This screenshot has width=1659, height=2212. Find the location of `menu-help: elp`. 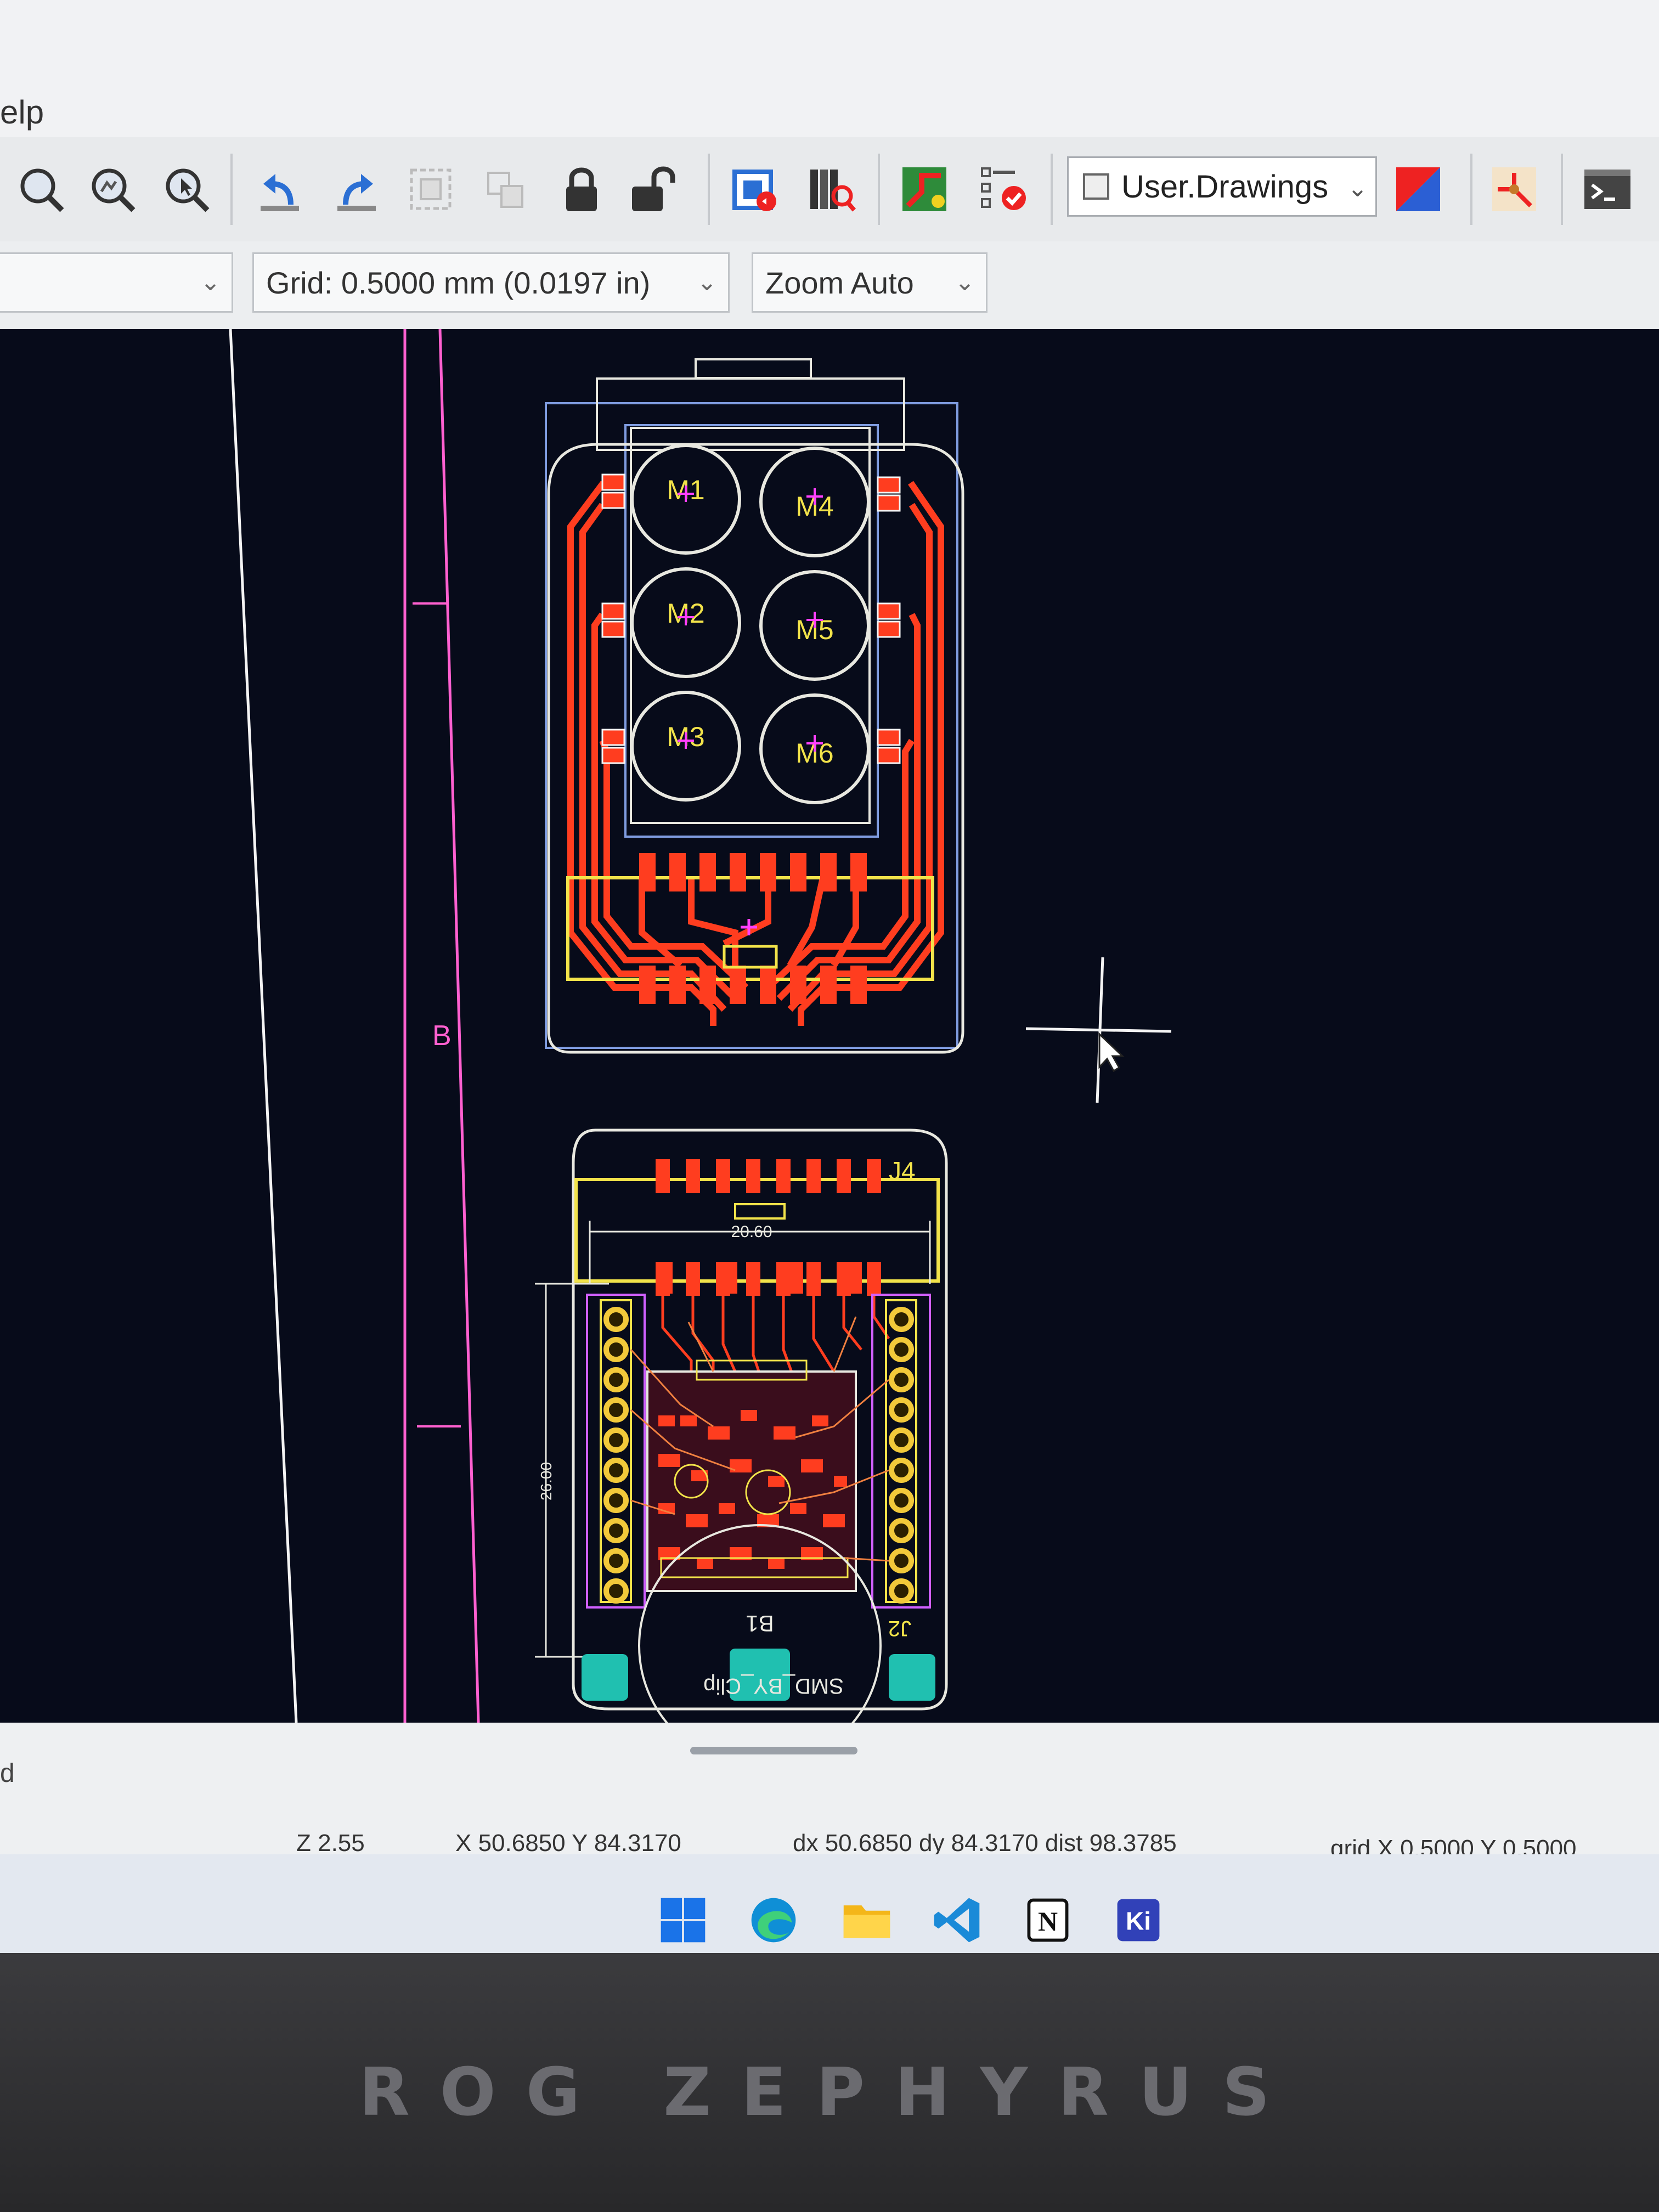

menu-help: elp is located at coordinates (22, 112).